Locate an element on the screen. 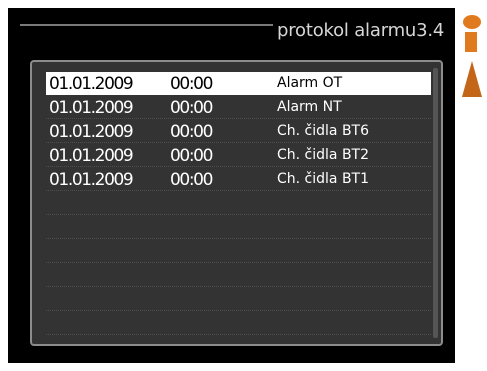 This screenshot has height=371, width=487. header-divider is located at coordinates (146, 25).